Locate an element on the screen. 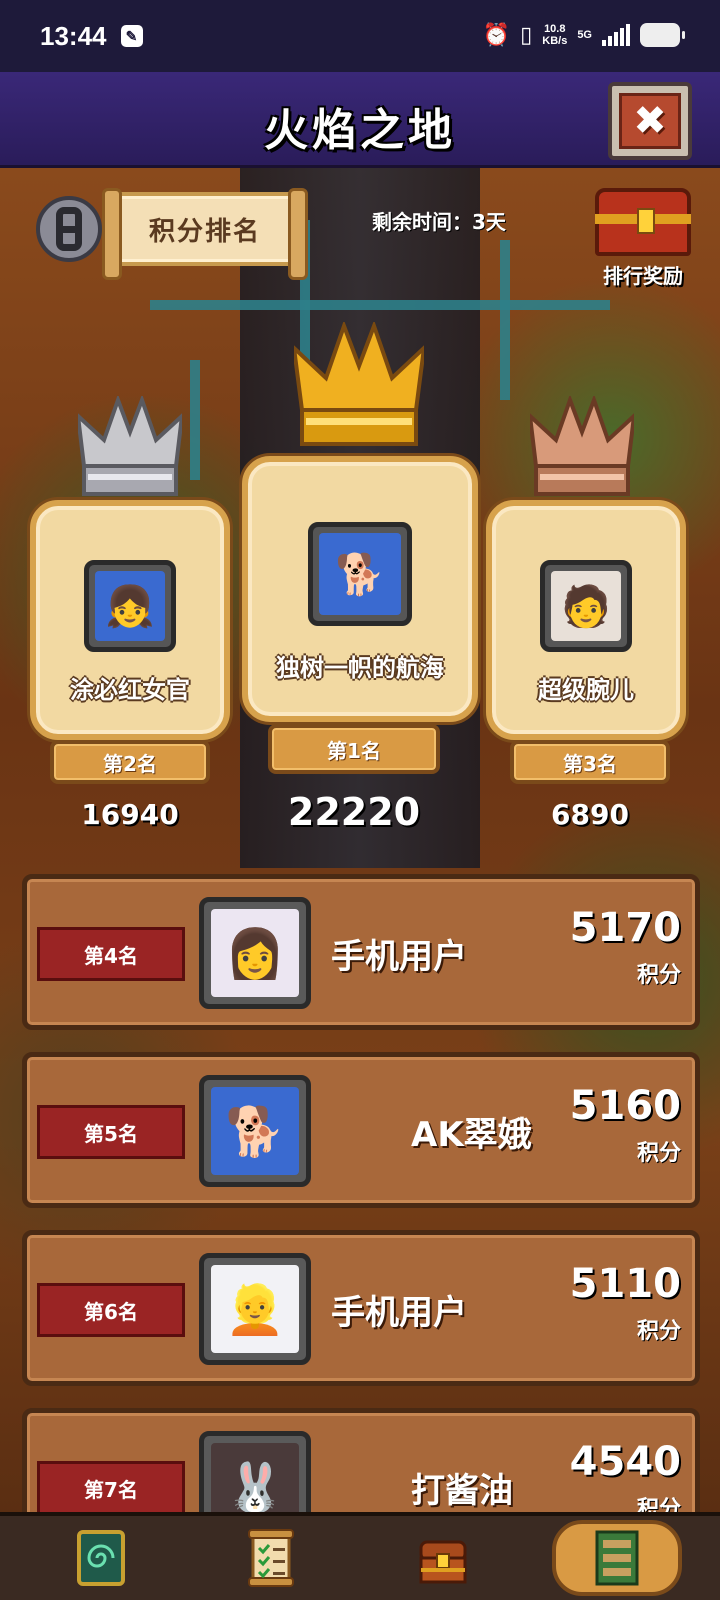 The height and width of the screenshot is (1600, 720). avatar: 👱 is located at coordinates (255, 1309).